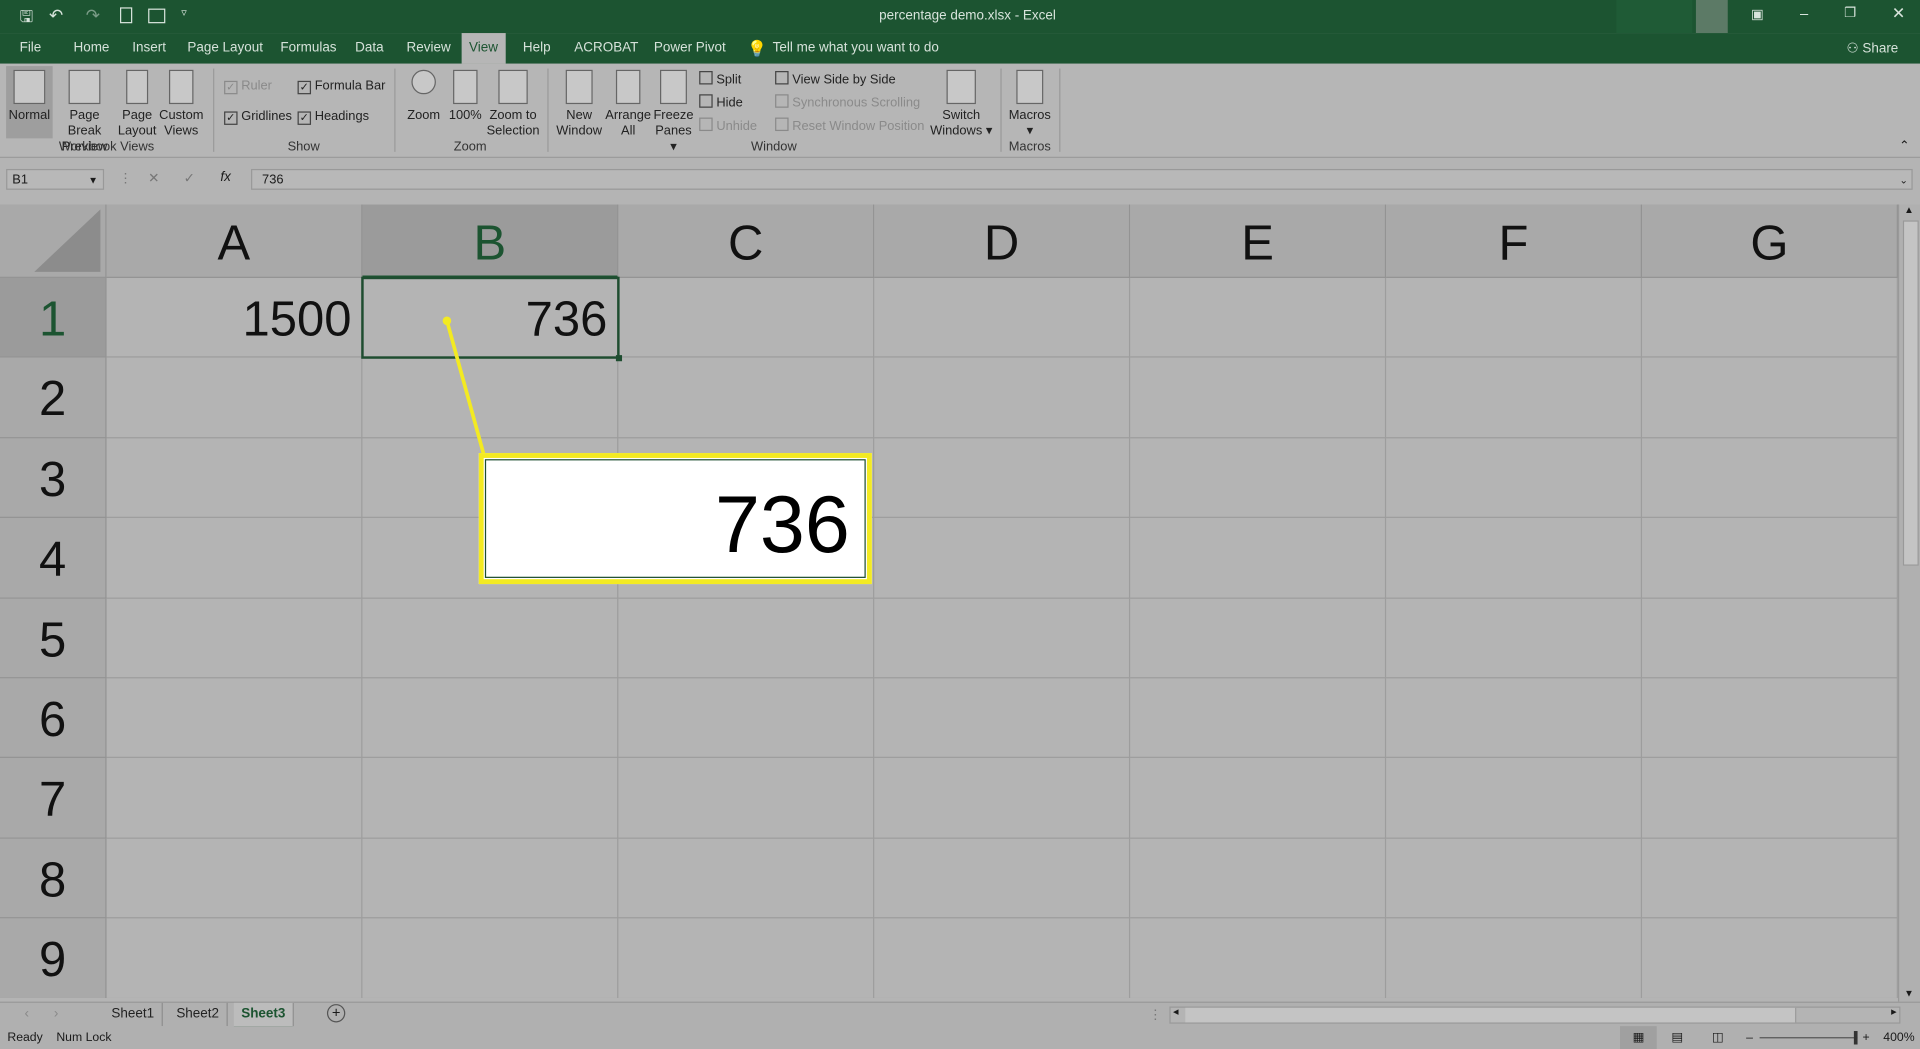 Image resolution: width=1920 pixels, height=1049 pixels. What do you see at coordinates (53, 878) in the screenshot?
I see `row-header-8: 8` at bounding box center [53, 878].